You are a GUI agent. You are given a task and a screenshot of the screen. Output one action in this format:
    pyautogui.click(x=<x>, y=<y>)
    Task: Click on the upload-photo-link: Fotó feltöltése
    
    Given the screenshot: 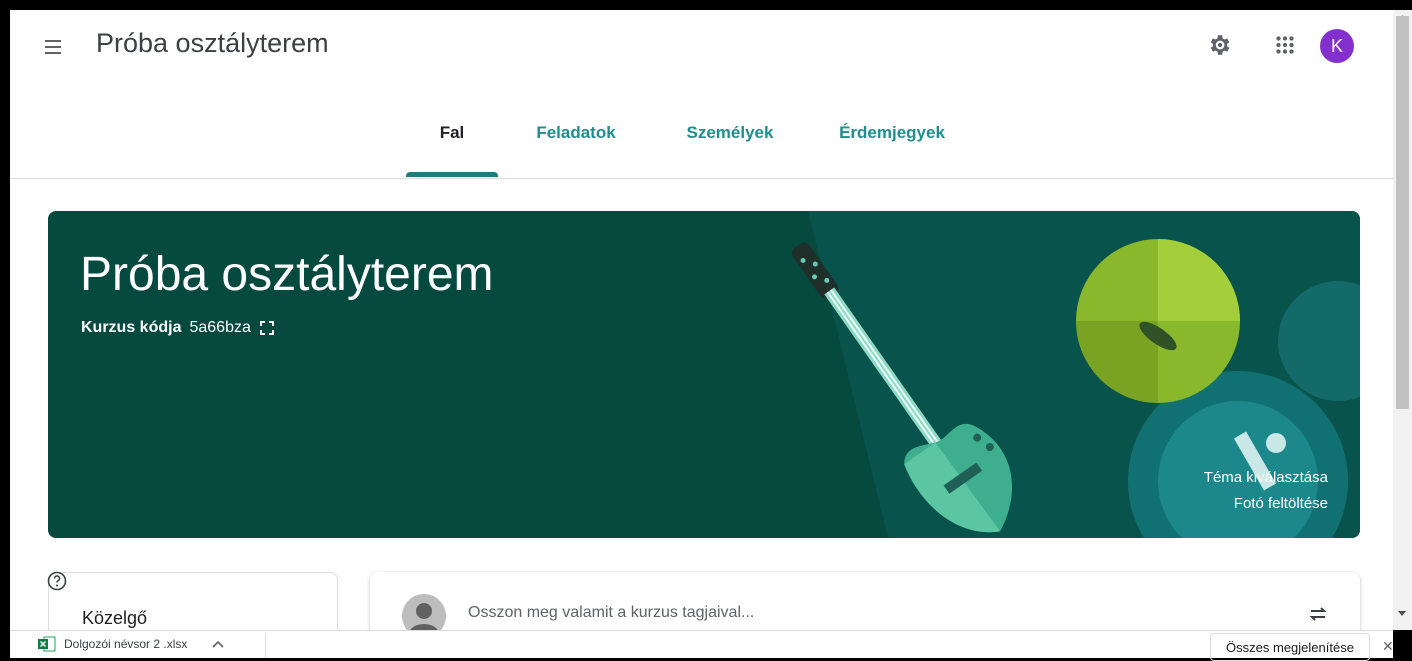 What is the action you would take?
    pyautogui.click(x=1281, y=503)
    